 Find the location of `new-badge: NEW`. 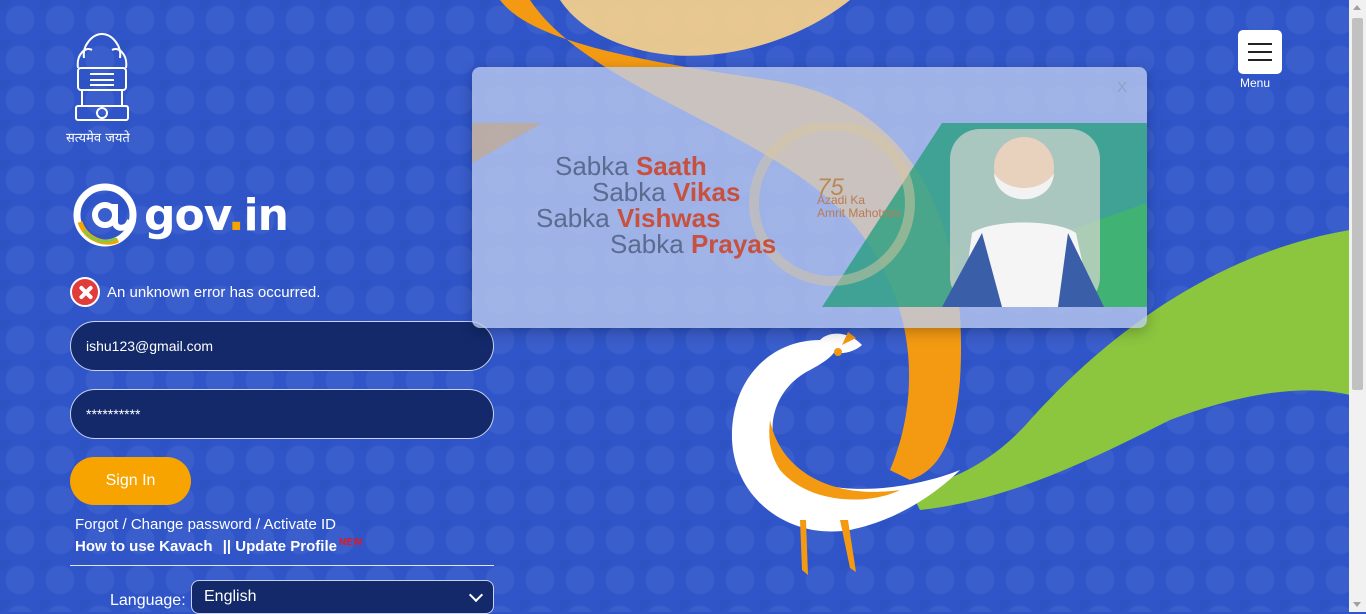

new-badge: NEW is located at coordinates (350, 542).